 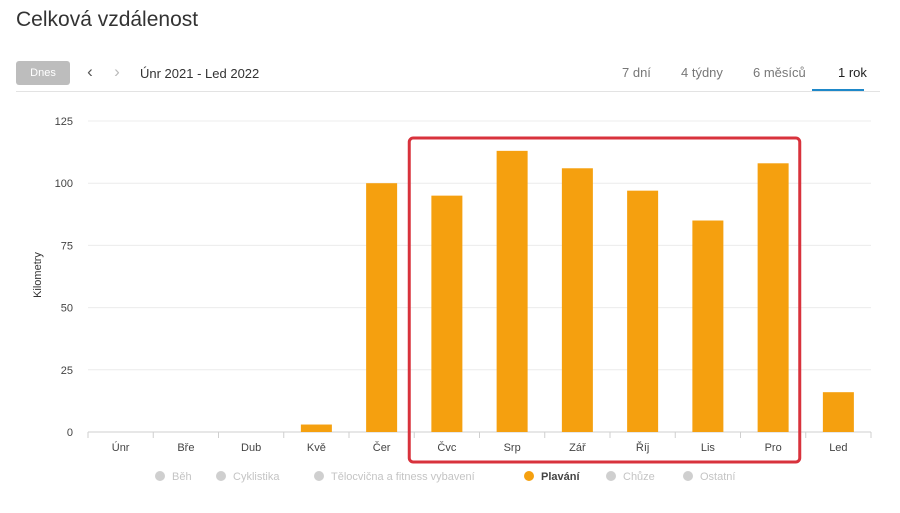 I want to click on legend-item-cyklistika: Cyklistika, so click(x=247, y=477).